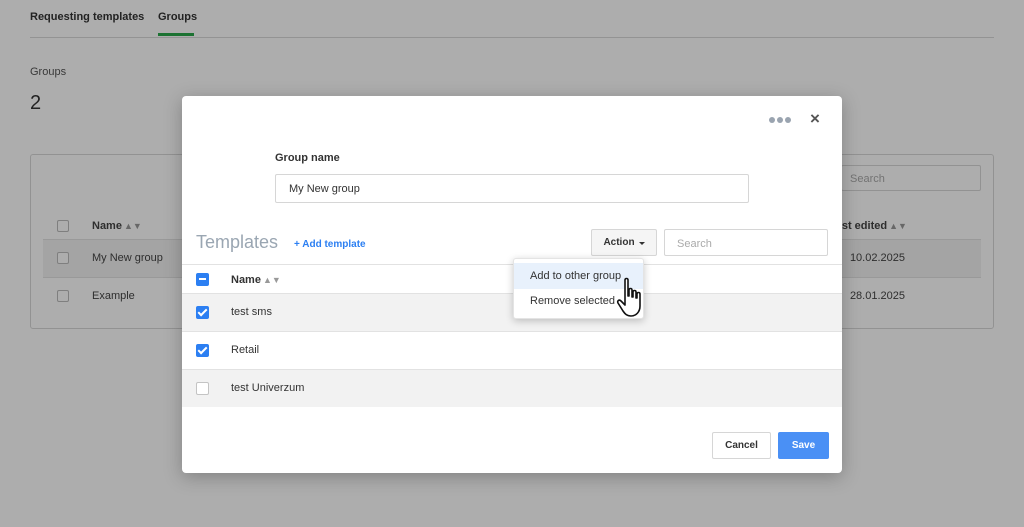 The height and width of the screenshot is (527, 1024). Describe the element at coordinates (746, 242) in the screenshot. I see `templates-search-input: Search` at that location.